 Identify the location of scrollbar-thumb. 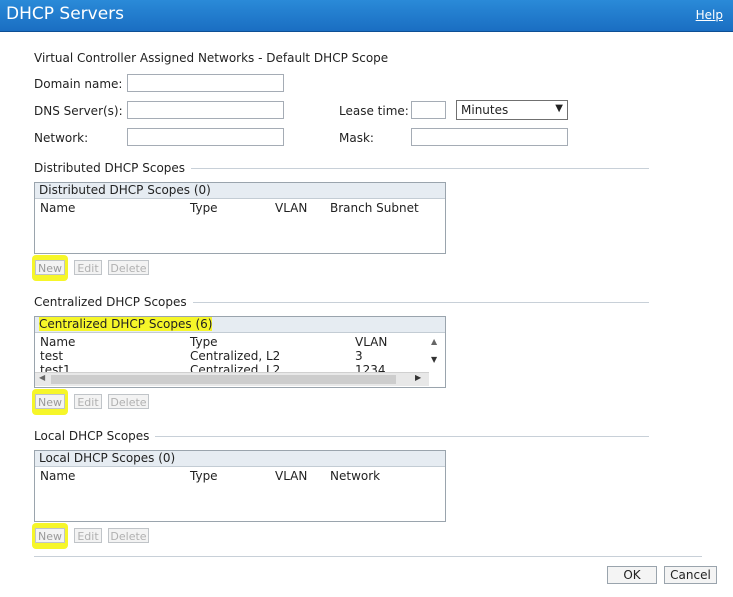
(223, 379).